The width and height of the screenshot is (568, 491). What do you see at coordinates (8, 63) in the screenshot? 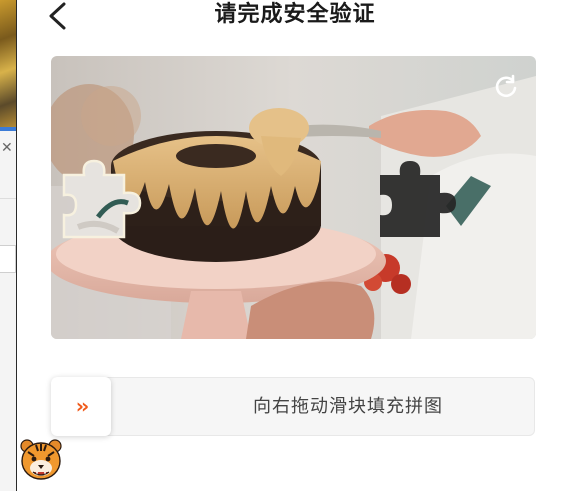
I see `background-photo` at bounding box center [8, 63].